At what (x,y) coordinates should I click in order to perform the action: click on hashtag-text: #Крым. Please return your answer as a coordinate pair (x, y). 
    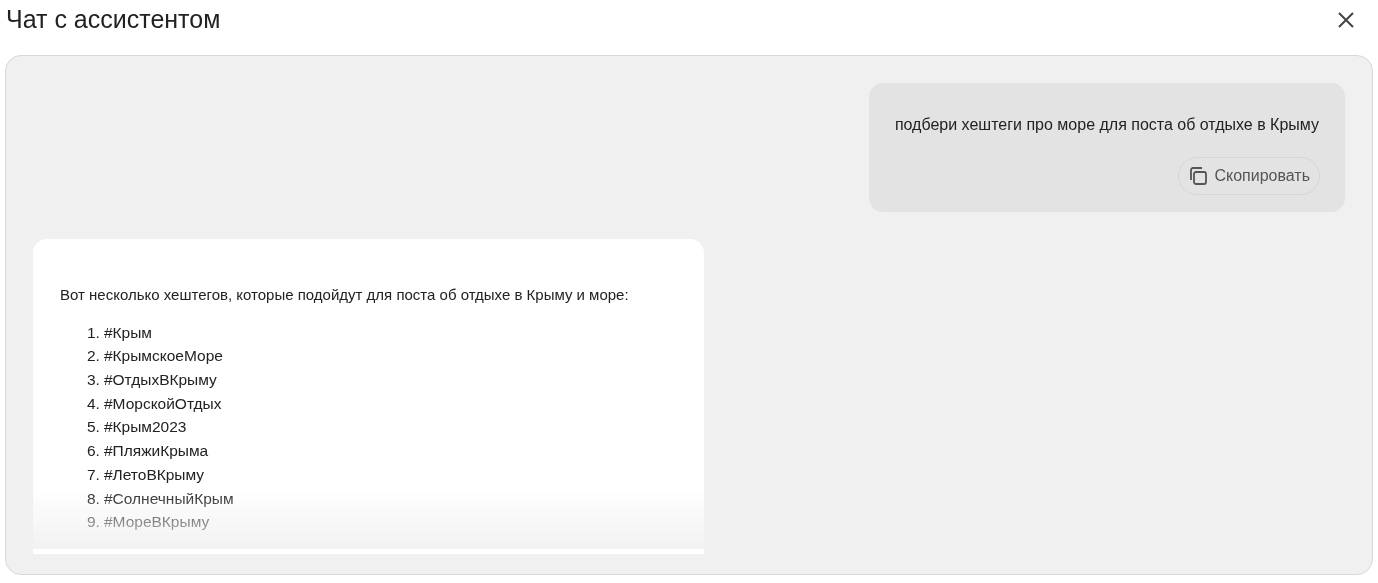
    Looking at the image, I should click on (127, 332).